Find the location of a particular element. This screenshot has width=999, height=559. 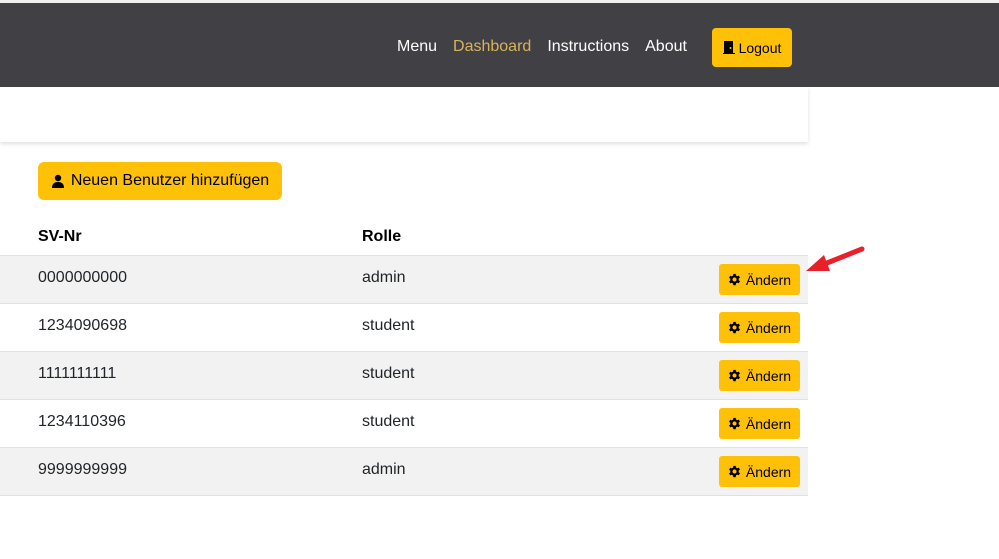

table-row: 1234090698 student Ändern is located at coordinates (404, 328).